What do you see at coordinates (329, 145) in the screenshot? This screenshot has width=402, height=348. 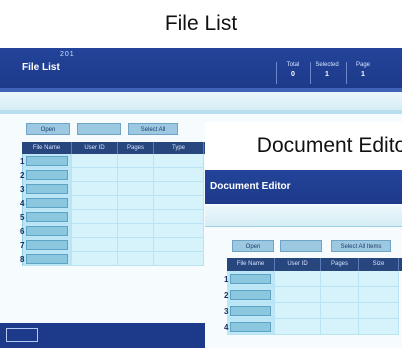 I see `document-editor-caption: Document Editor` at bounding box center [329, 145].